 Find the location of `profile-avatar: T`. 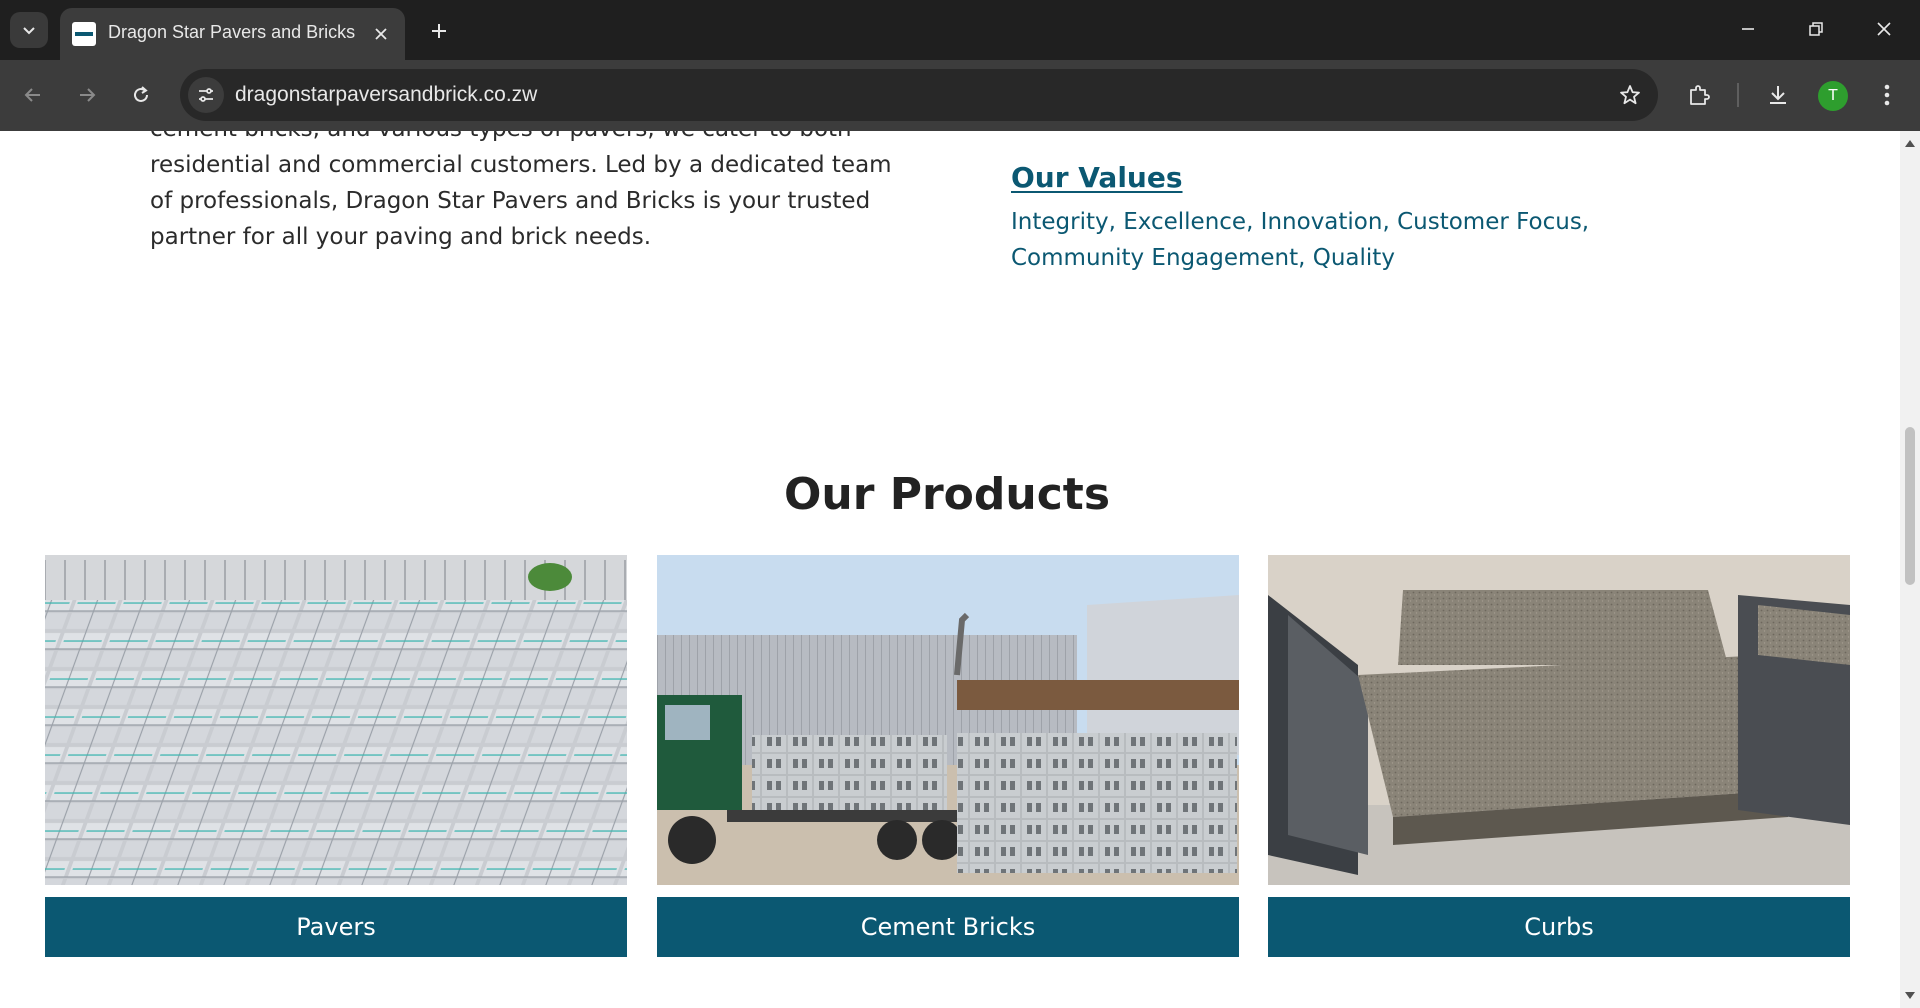

profile-avatar: T is located at coordinates (1833, 96).